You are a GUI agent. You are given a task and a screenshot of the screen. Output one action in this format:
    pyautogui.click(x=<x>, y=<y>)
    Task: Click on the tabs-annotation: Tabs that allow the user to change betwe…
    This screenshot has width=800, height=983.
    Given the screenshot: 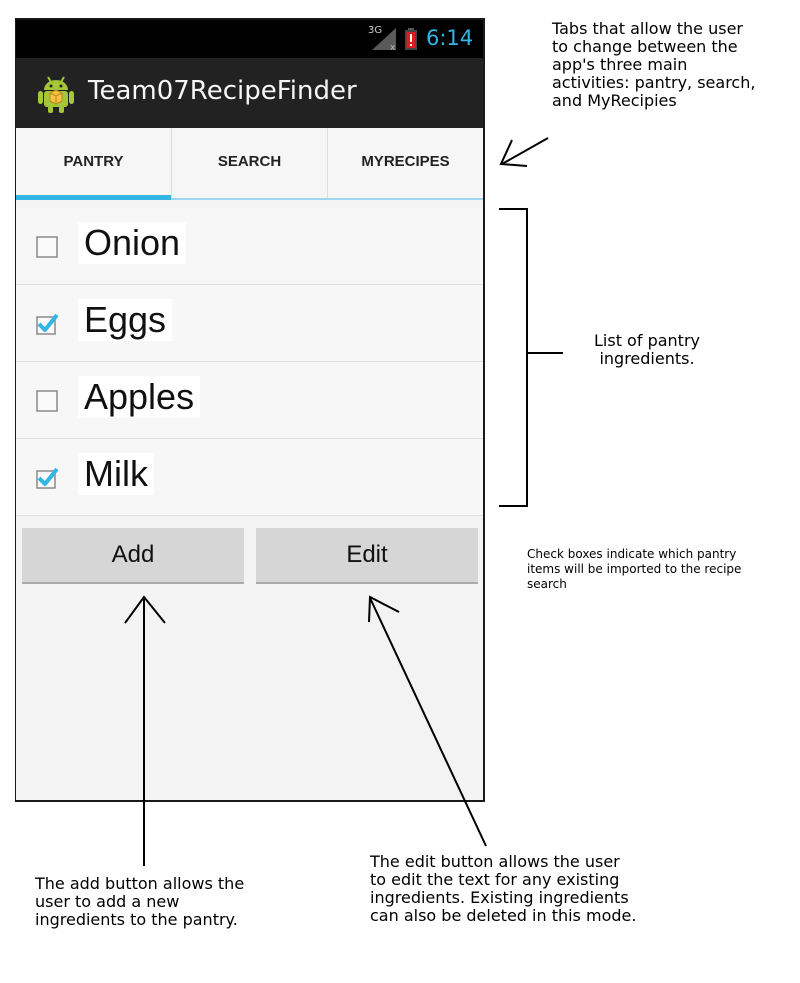 What is the action you would take?
    pyautogui.click(x=654, y=64)
    